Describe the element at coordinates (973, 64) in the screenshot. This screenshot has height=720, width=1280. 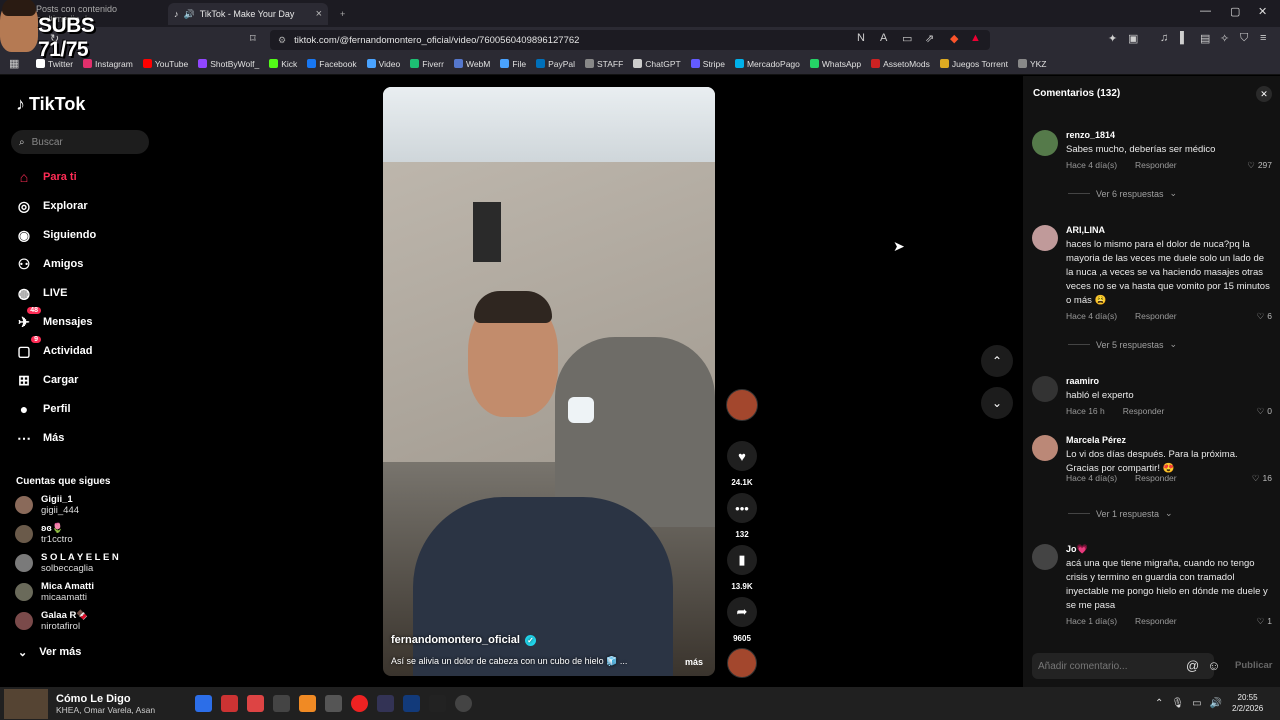
I see `bookmark-juegos-torrent: Juegos Torrent` at that location.